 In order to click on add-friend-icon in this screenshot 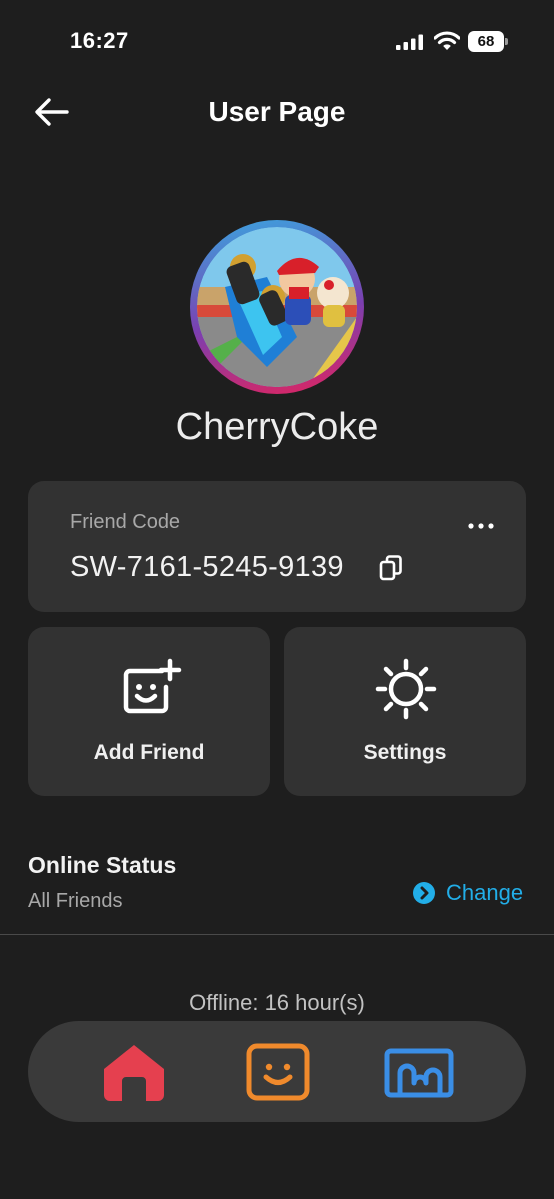, I will do `click(152, 686)`.